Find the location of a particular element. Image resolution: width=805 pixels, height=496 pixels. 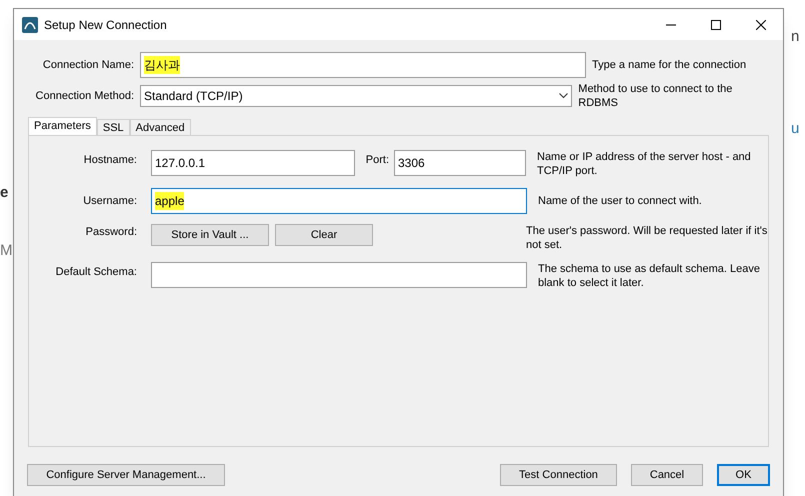

background-text: M is located at coordinates (6, 251).